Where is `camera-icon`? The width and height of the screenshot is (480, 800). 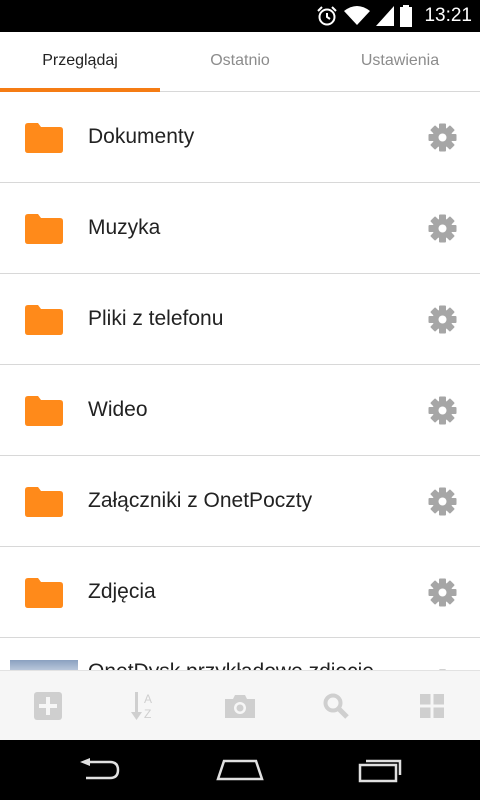
camera-icon is located at coordinates (240, 706).